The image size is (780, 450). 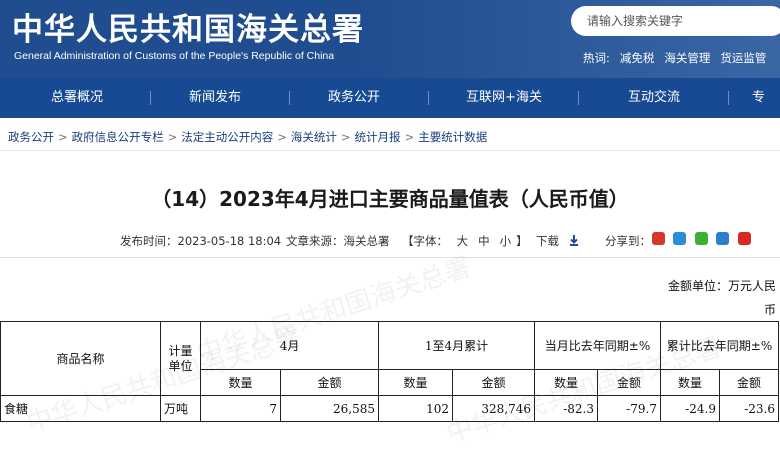 I want to click on share-qq-icon, so click(x=722, y=238).